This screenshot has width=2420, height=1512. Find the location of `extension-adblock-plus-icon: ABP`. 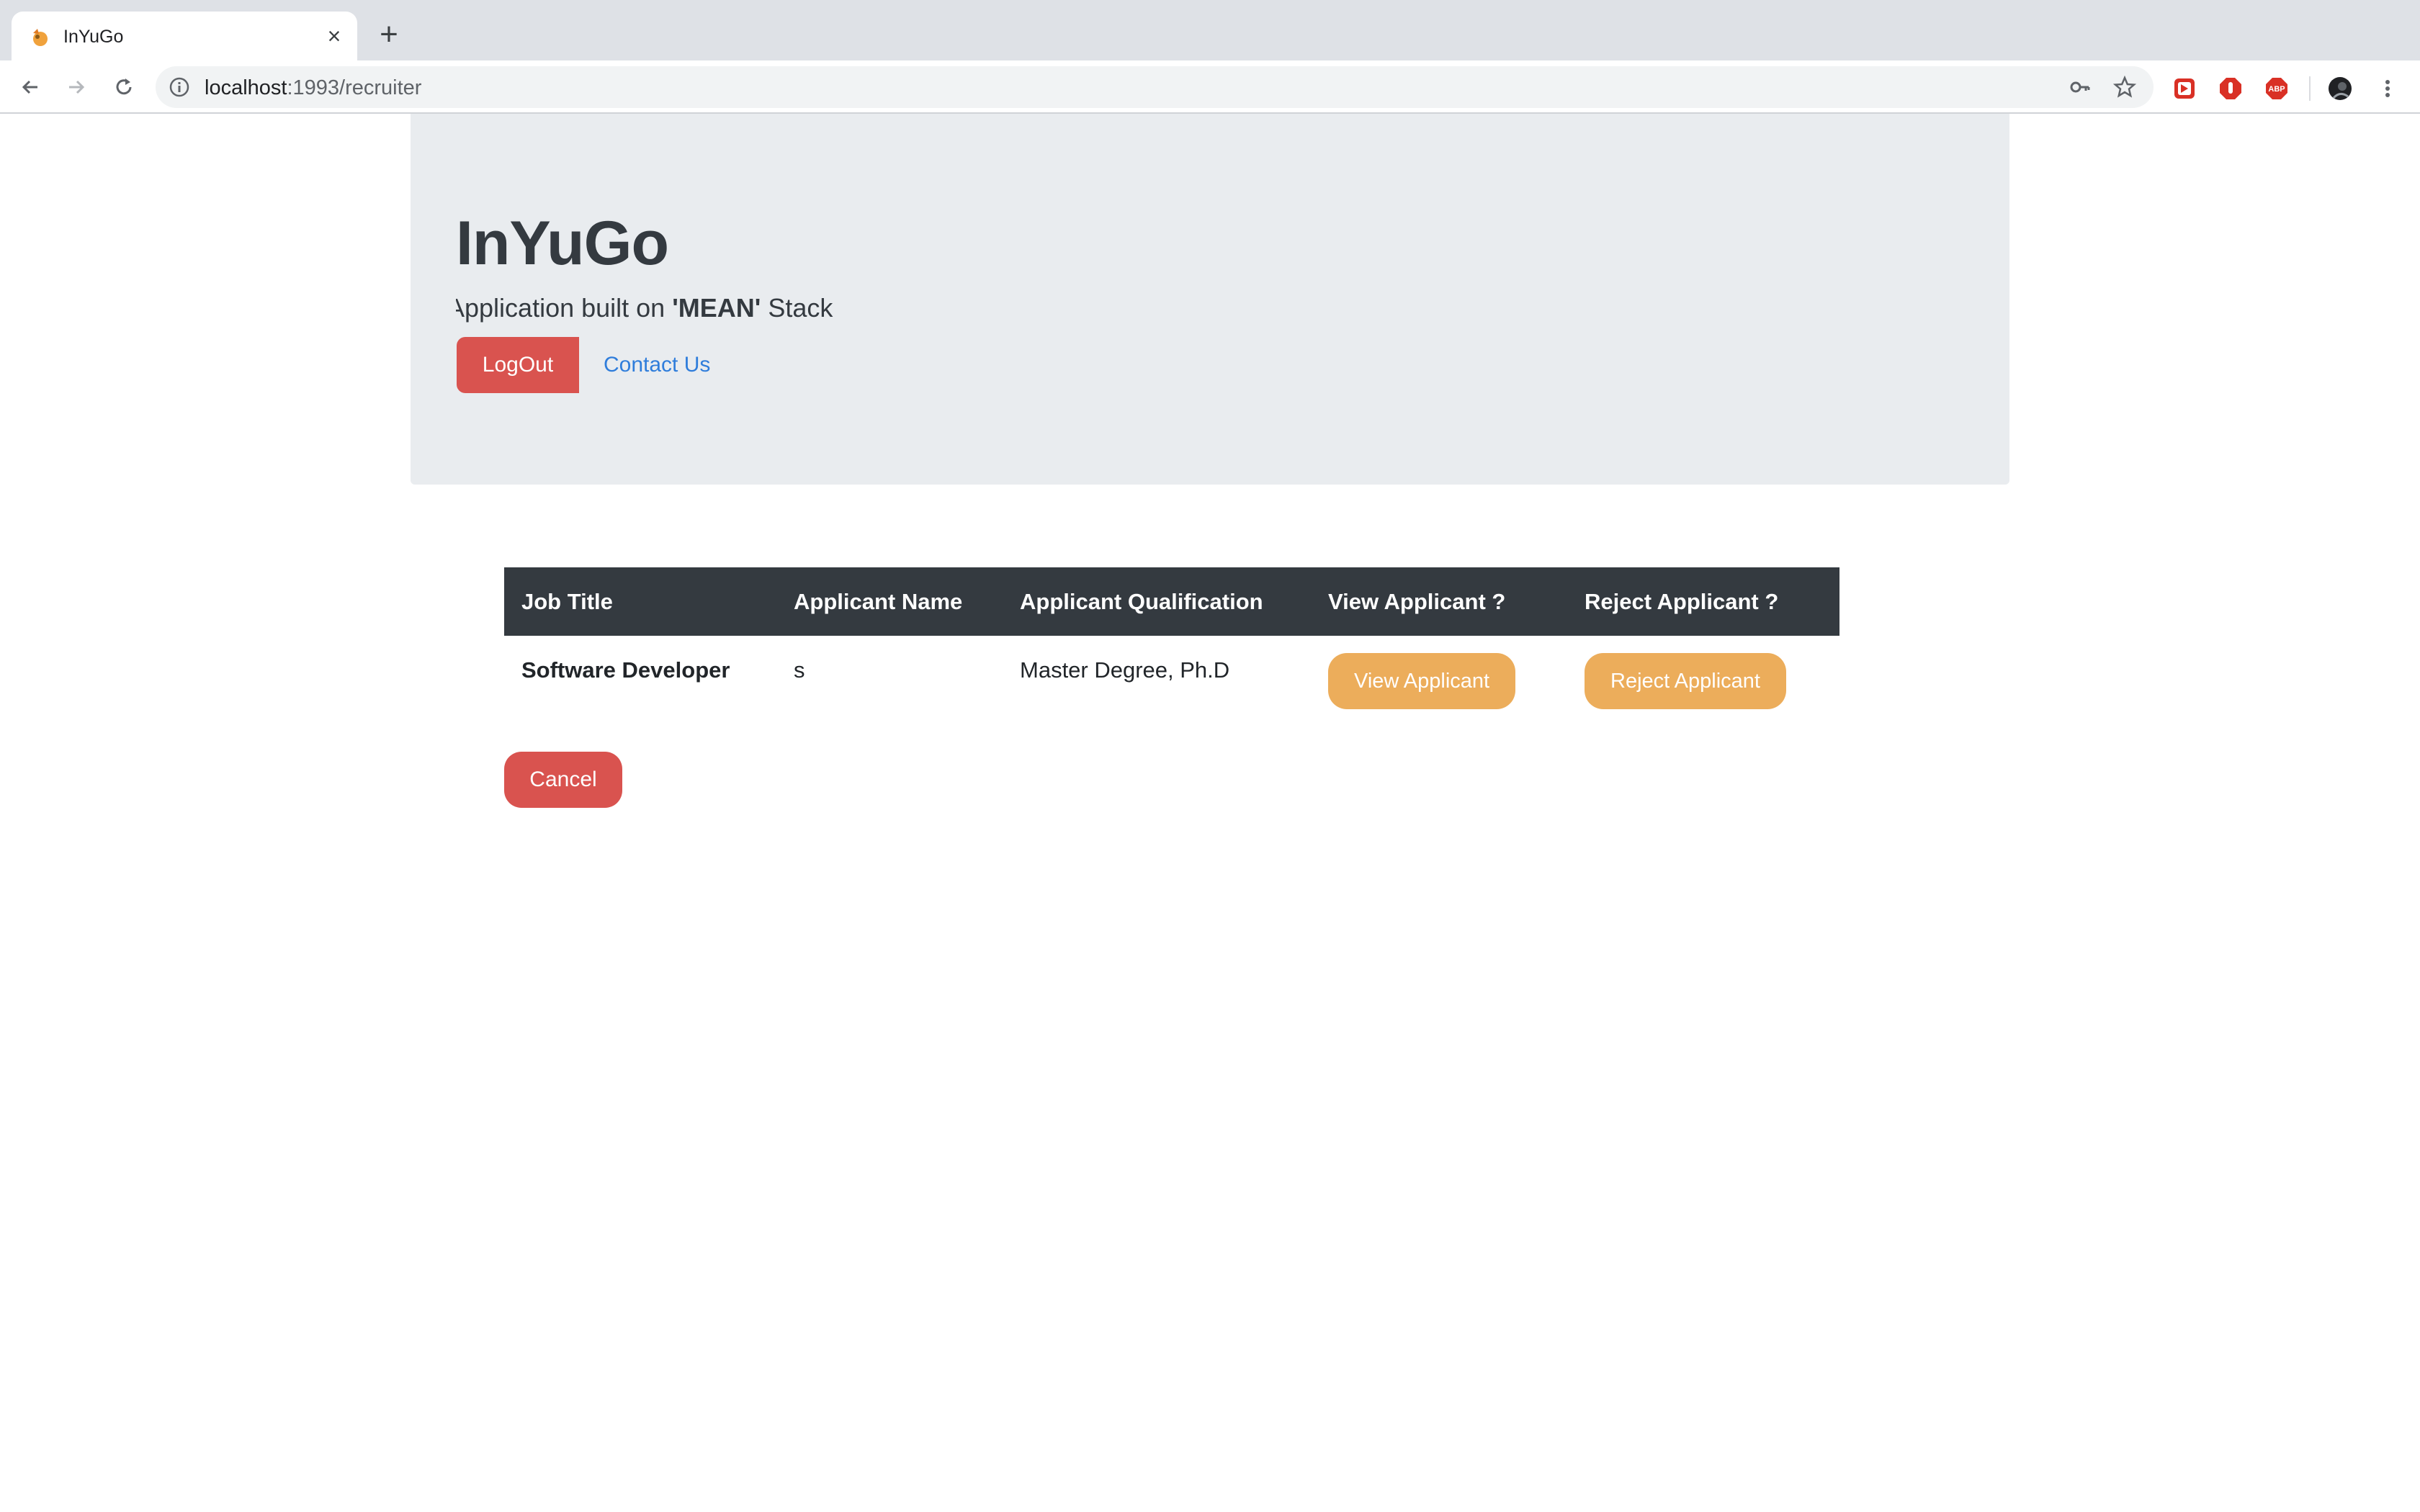

extension-adblock-plus-icon: ABP is located at coordinates (2276, 88).